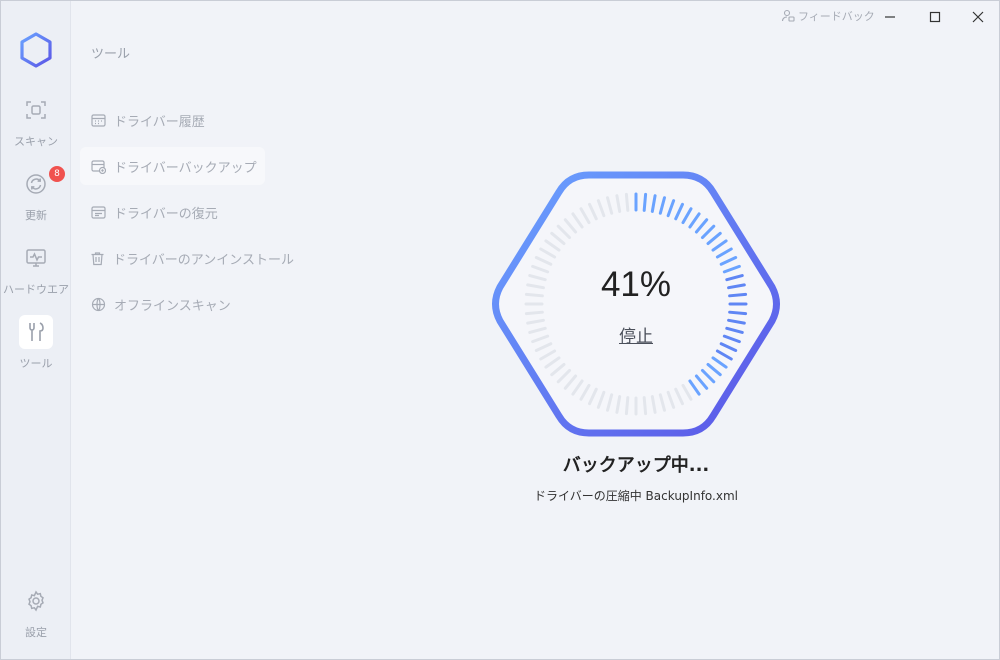  What do you see at coordinates (636, 334) in the screenshot?
I see `stop-button: 停止` at bounding box center [636, 334].